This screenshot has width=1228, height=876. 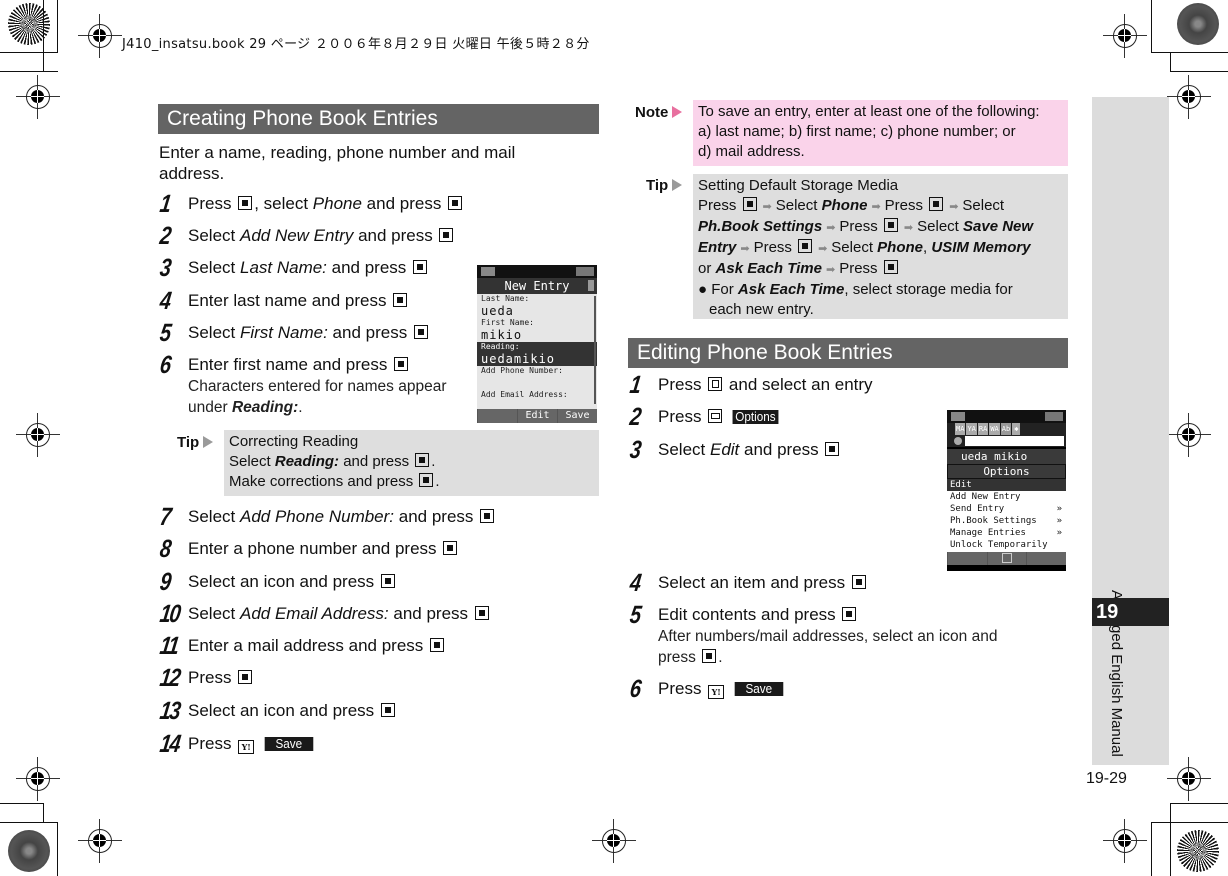 I want to click on step-8: 8 Enter a phone number and press, so click(x=308, y=549).